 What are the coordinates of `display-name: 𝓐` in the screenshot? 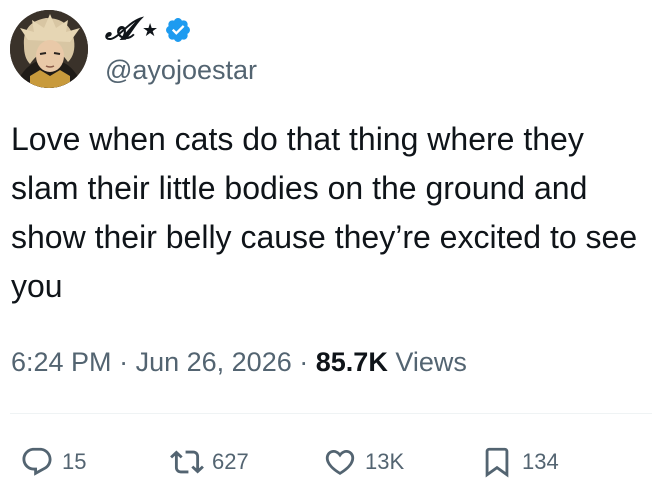 It's located at (119, 30).